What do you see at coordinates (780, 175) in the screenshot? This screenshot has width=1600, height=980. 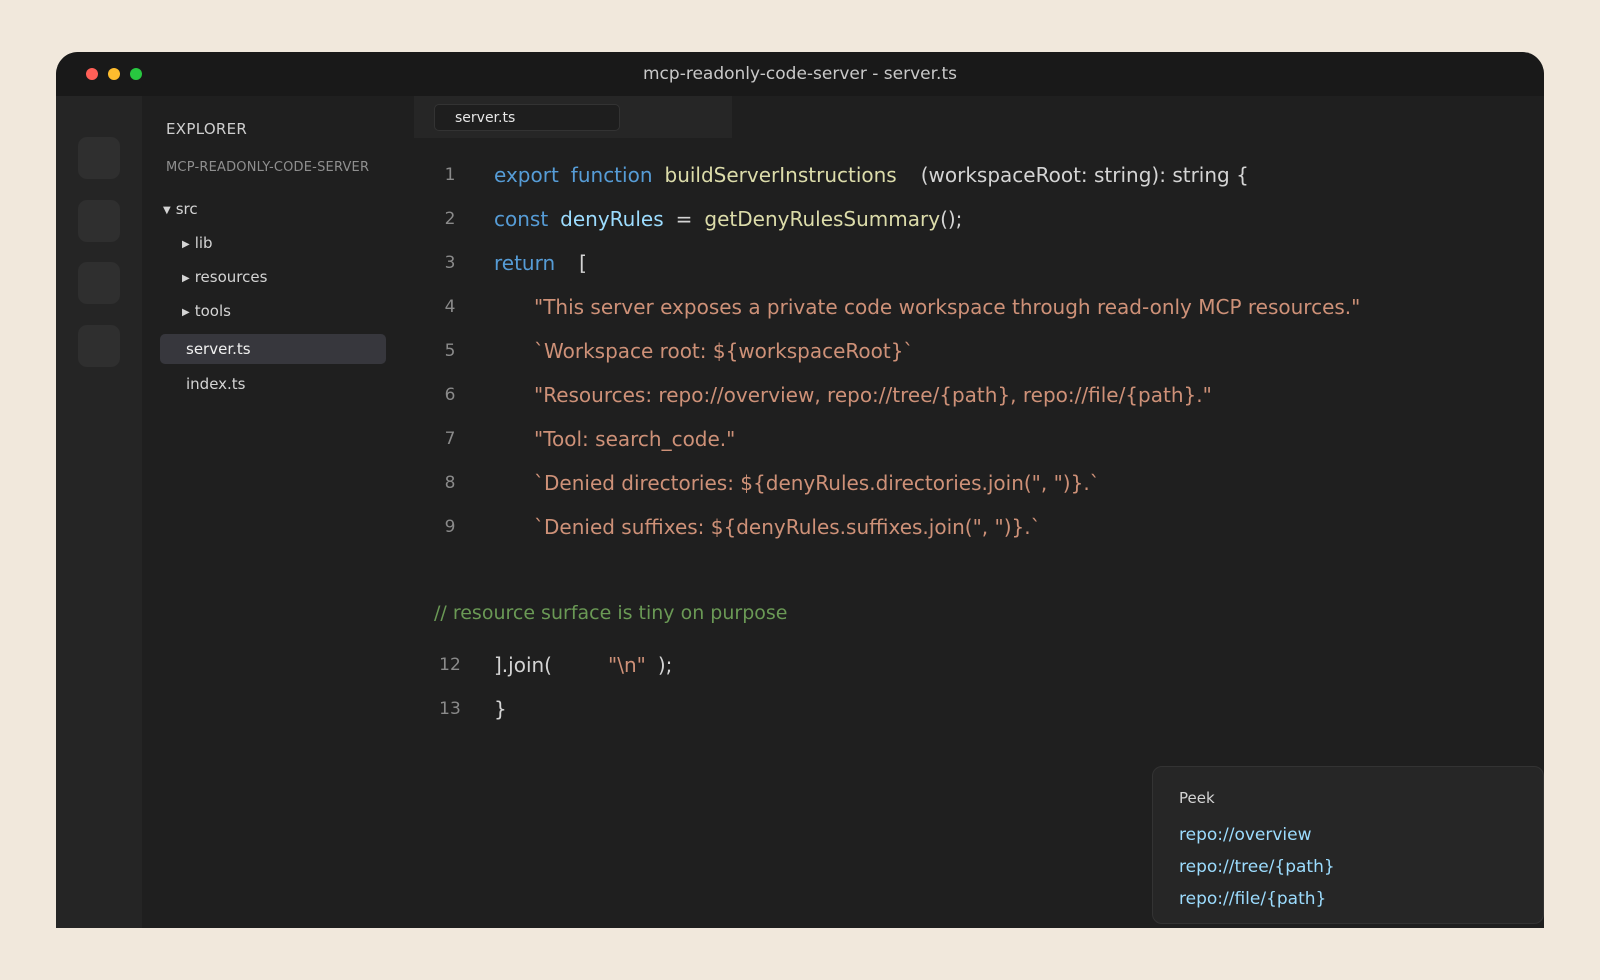 I see `token-function: buildServerInstructions` at bounding box center [780, 175].